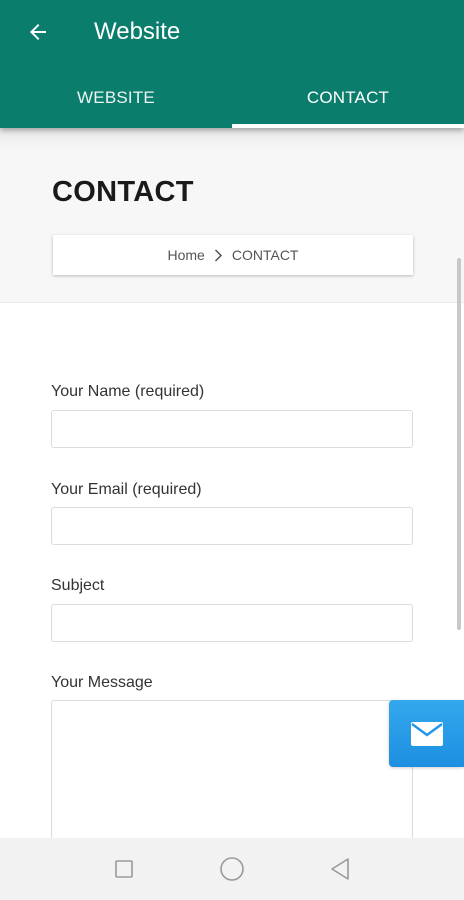 Image resolution: width=464 pixels, height=900 pixels. What do you see at coordinates (218, 255) in the screenshot?
I see `chevron-right-icon` at bounding box center [218, 255].